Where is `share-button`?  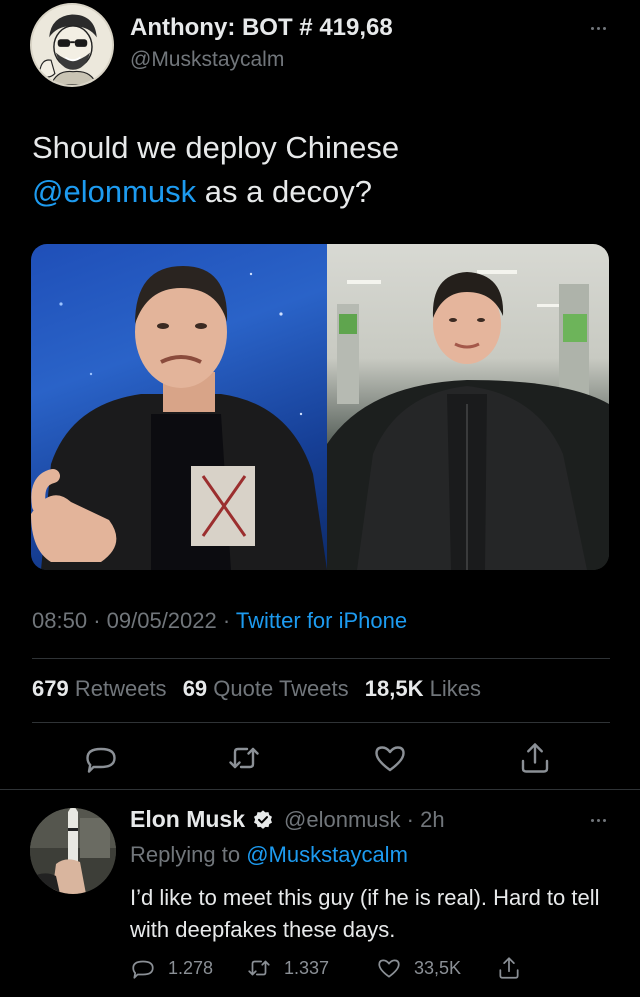
share-button is located at coordinates (535, 758).